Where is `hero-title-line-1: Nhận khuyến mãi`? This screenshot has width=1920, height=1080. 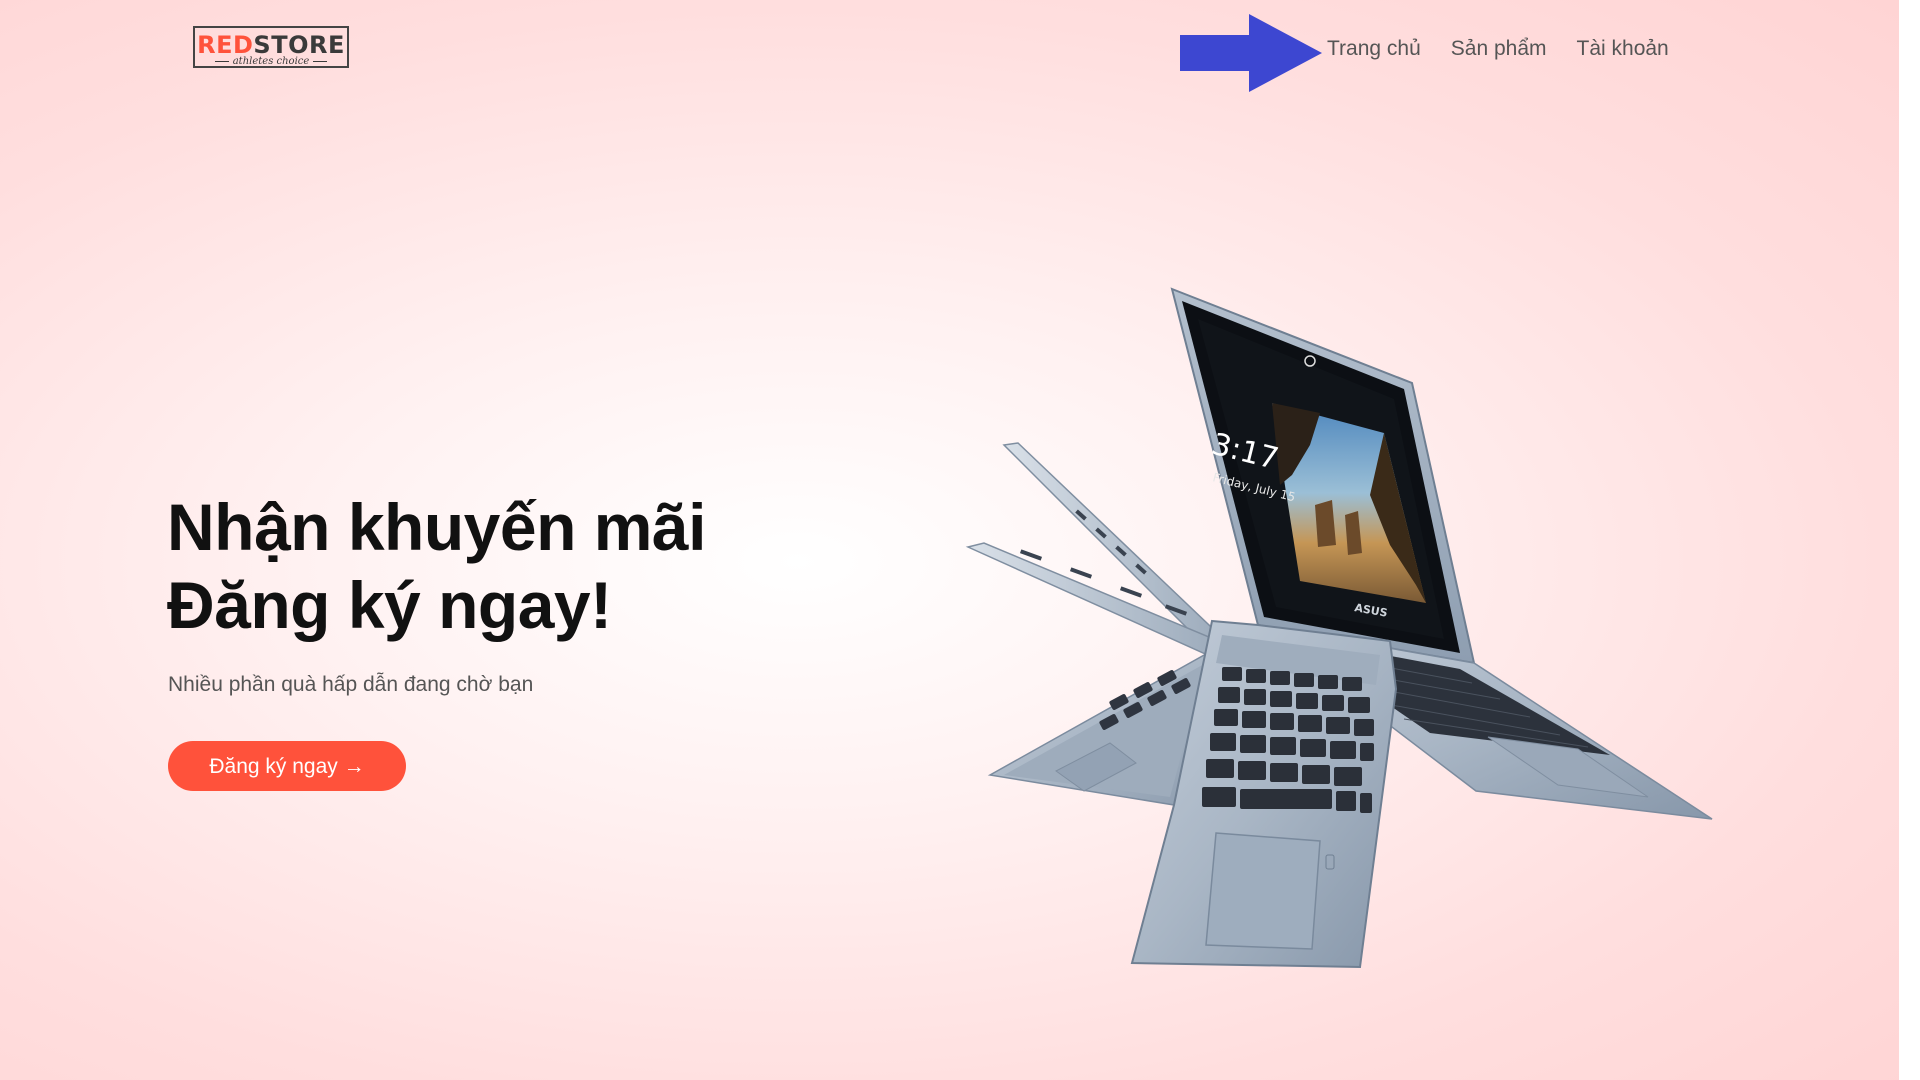 hero-title-line-1: Nhận khuyến mãi is located at coordinates (436, 527).